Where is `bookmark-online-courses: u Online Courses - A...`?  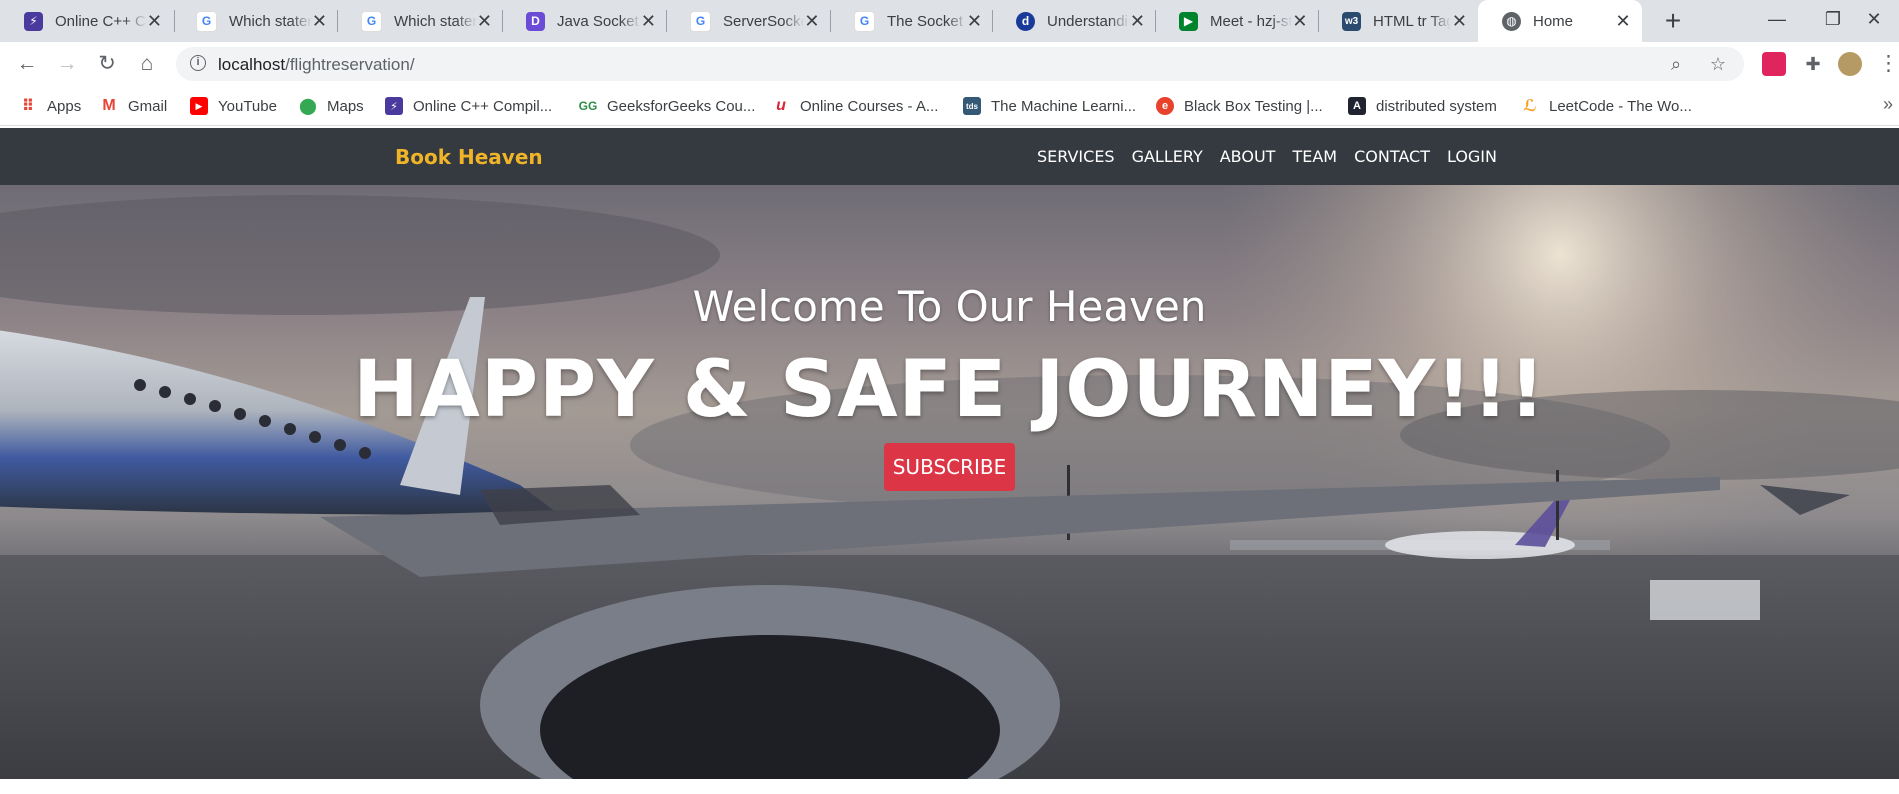 bookmark-online-courses: u Online Courses - A... is located at coordinates (855, 106).